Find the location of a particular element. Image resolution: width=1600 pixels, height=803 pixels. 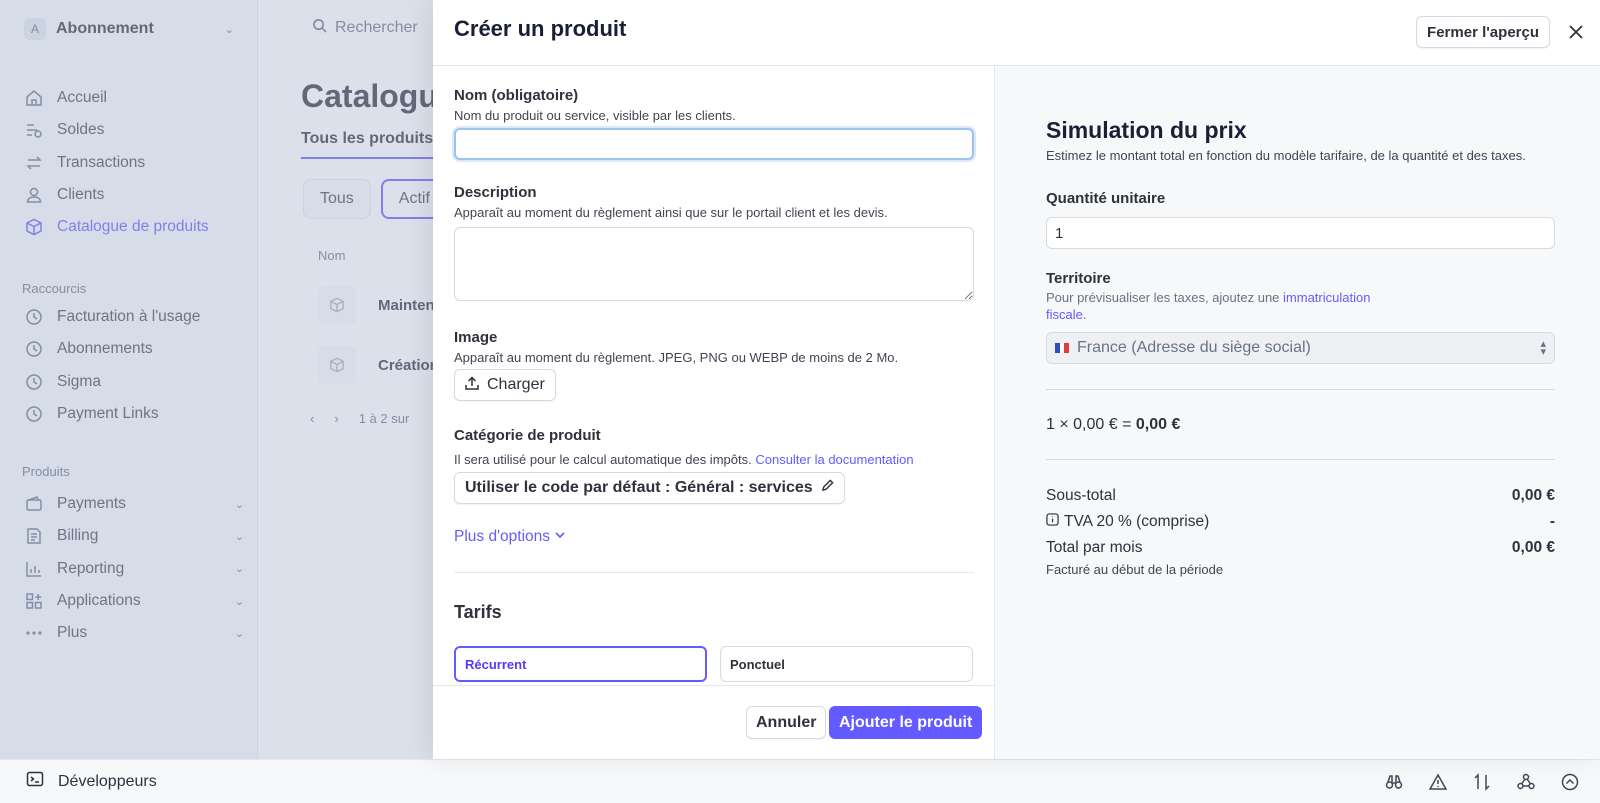

quantity-input: 1 is located at coordinates (1300, 233).